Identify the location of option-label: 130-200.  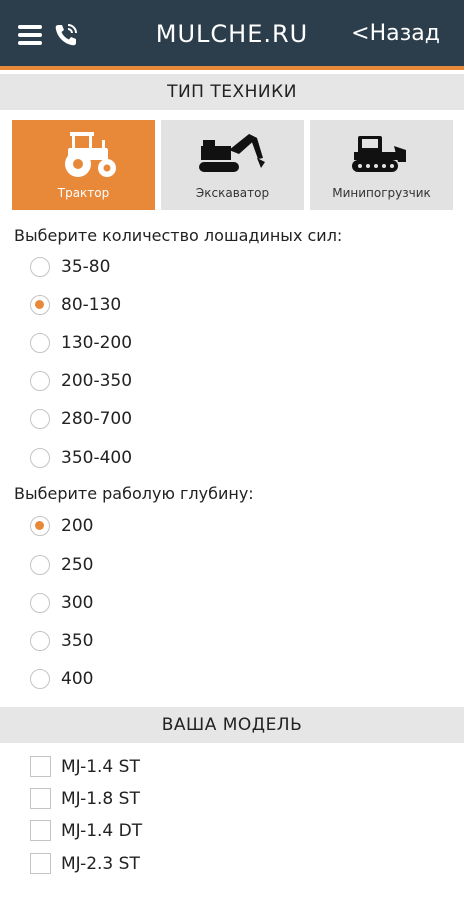
(97, 343).